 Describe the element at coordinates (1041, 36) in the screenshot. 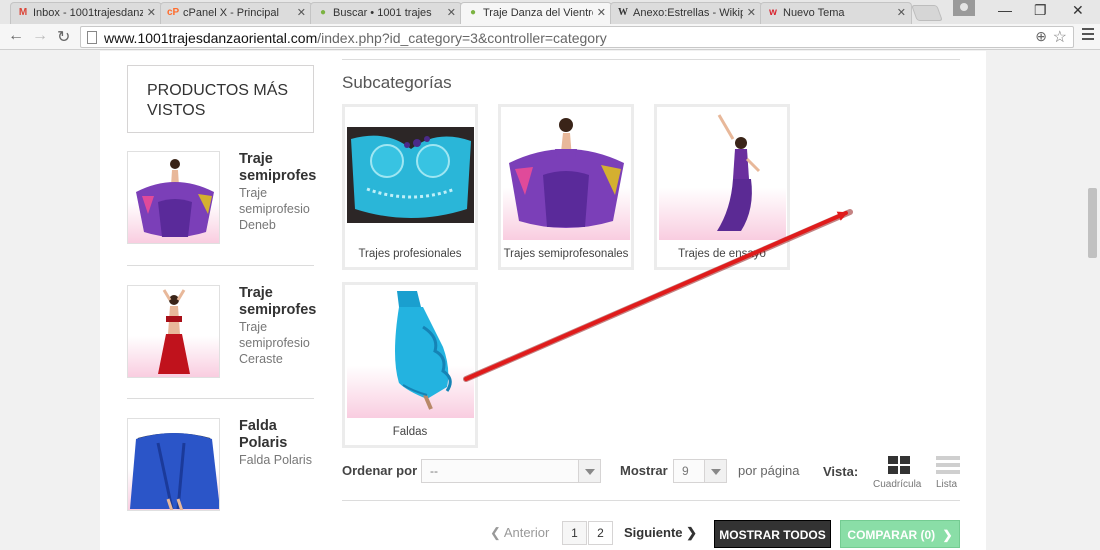

I see `zoom-icon: ⊕` at that location.